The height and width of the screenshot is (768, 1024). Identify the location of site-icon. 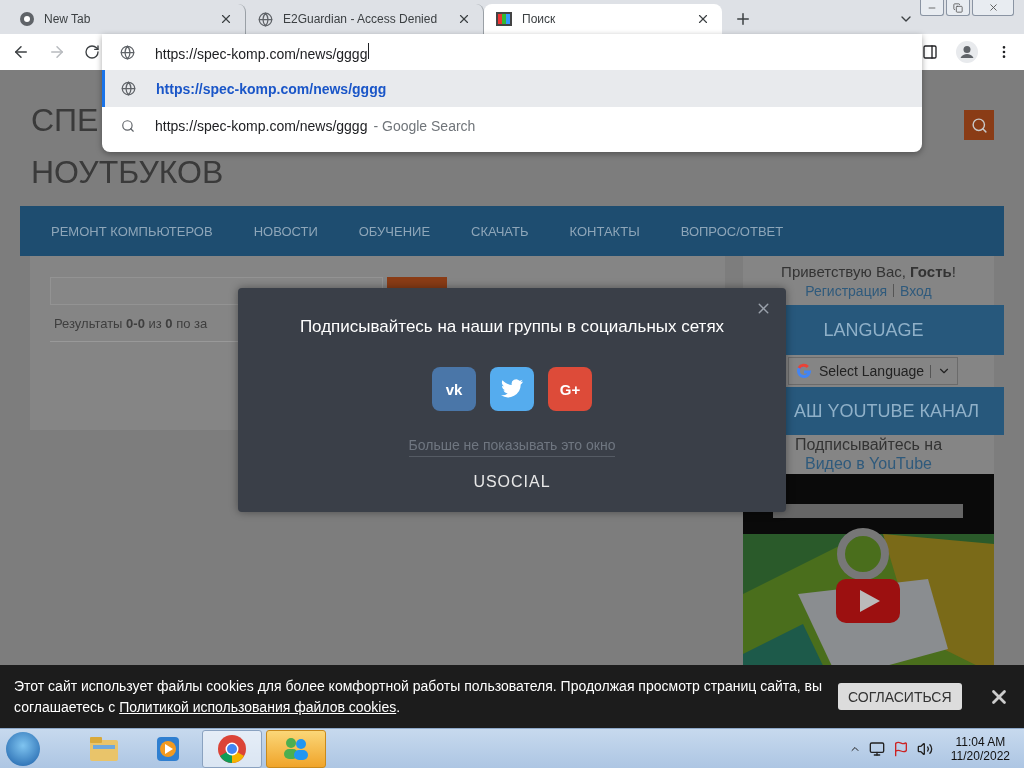
(504, 19).